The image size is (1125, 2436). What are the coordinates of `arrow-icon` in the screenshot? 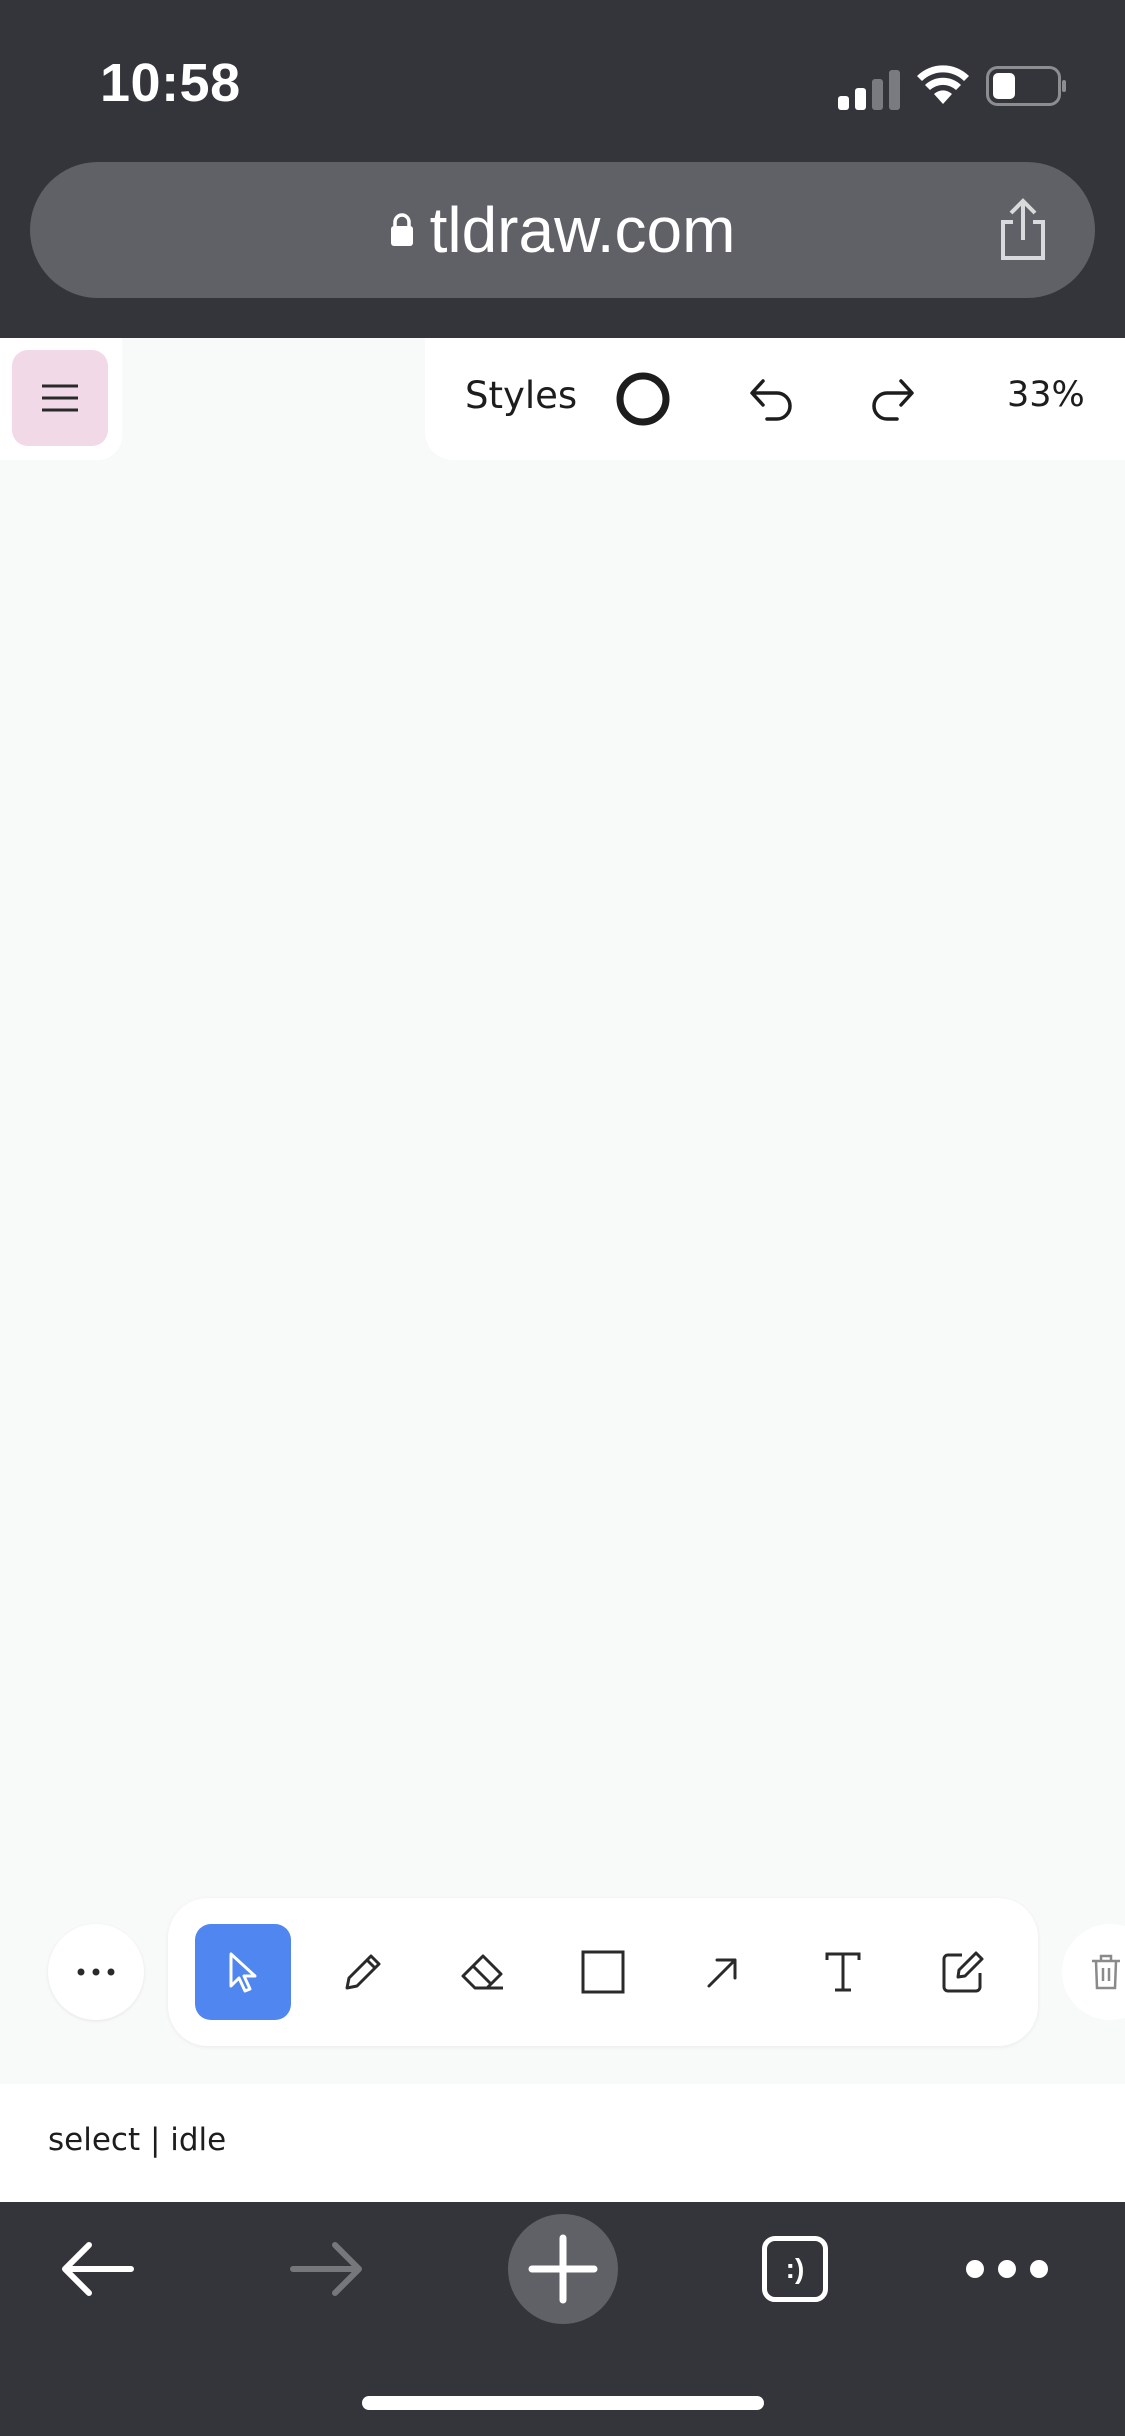 It's located at (722, 1973).